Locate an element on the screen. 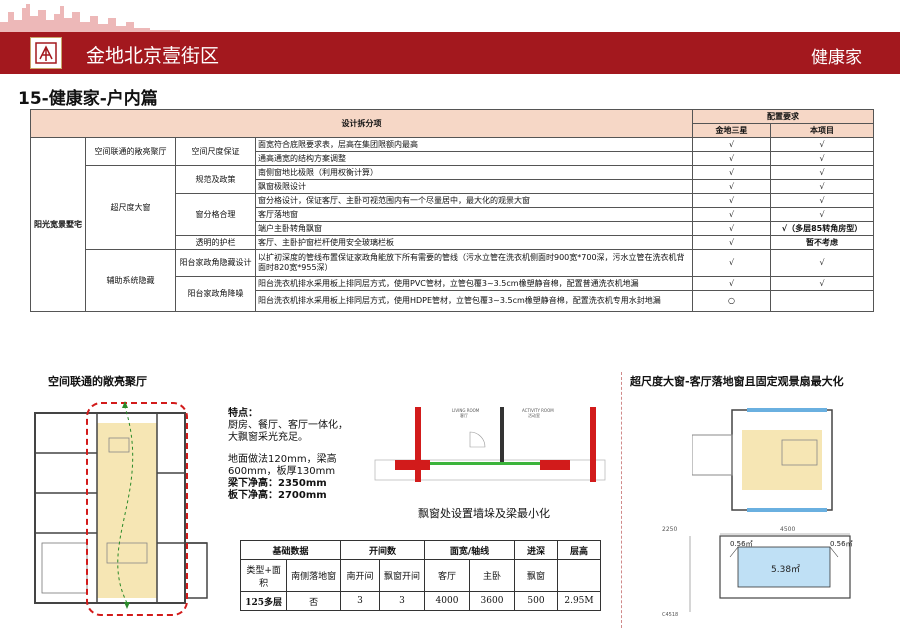 The height and width of the screenshot is (636, 900). group-cell: 超尺度大窗 is located at coordinates (130, 207).